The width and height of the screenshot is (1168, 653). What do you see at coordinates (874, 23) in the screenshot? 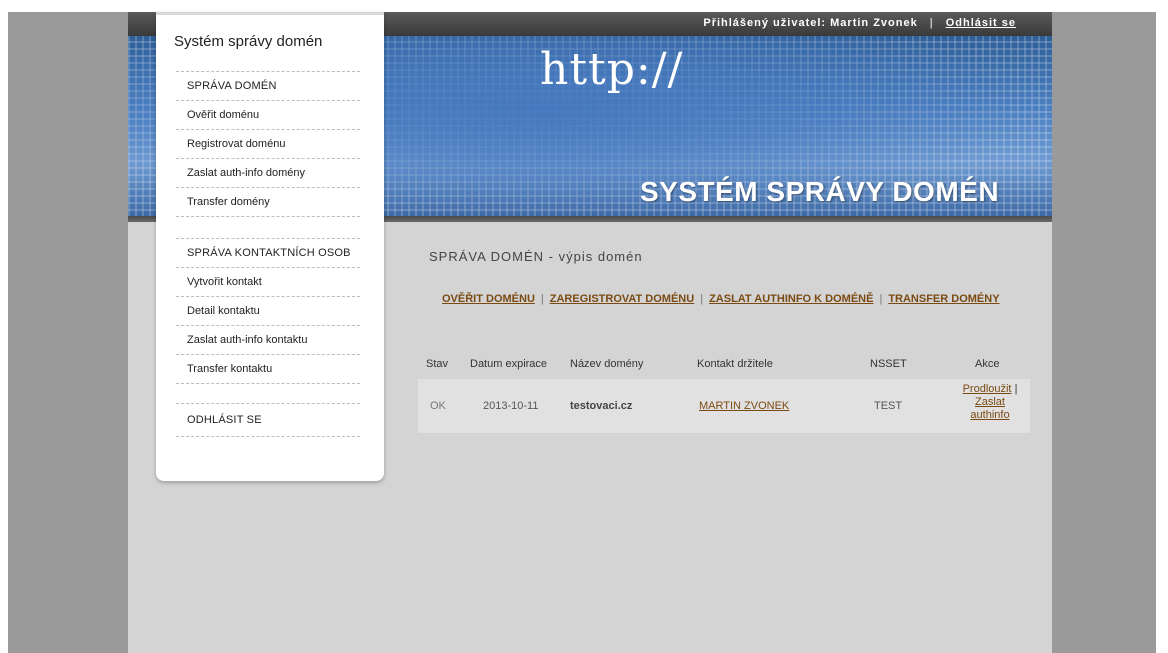
I see `user-name: Martin Zvonek` at bounding box center [874, 23].